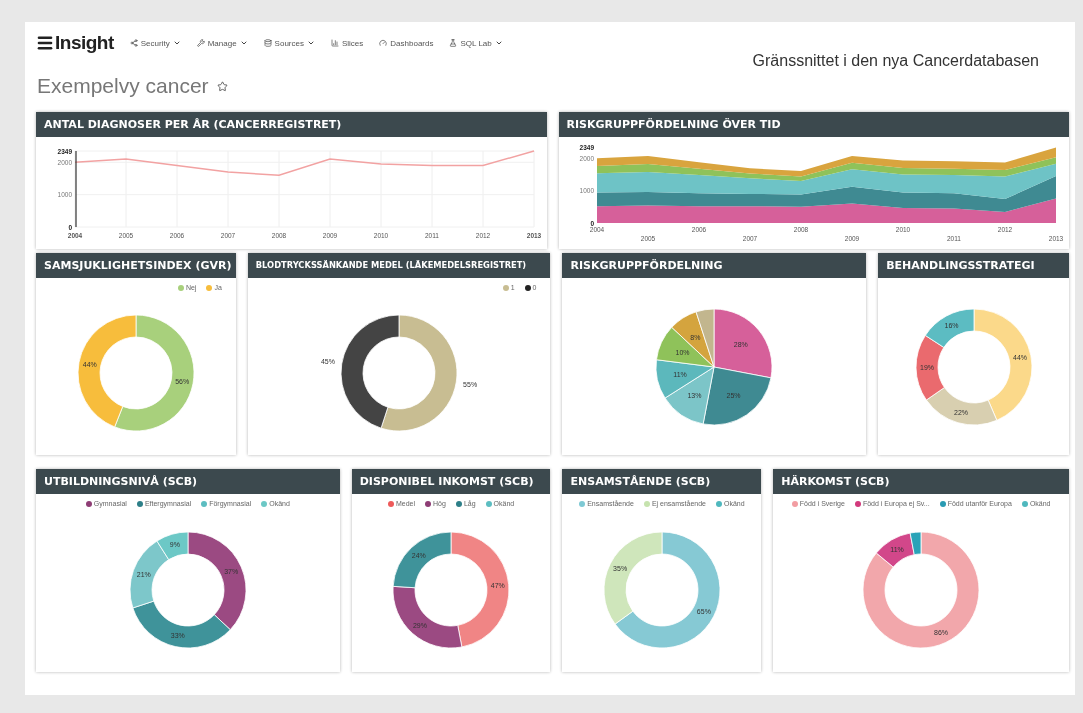 This screenshot has width=1083, height=713. Describe the element at coordinates (75, 43) in the screenshot. I see `app-logo: Insight` at that location.